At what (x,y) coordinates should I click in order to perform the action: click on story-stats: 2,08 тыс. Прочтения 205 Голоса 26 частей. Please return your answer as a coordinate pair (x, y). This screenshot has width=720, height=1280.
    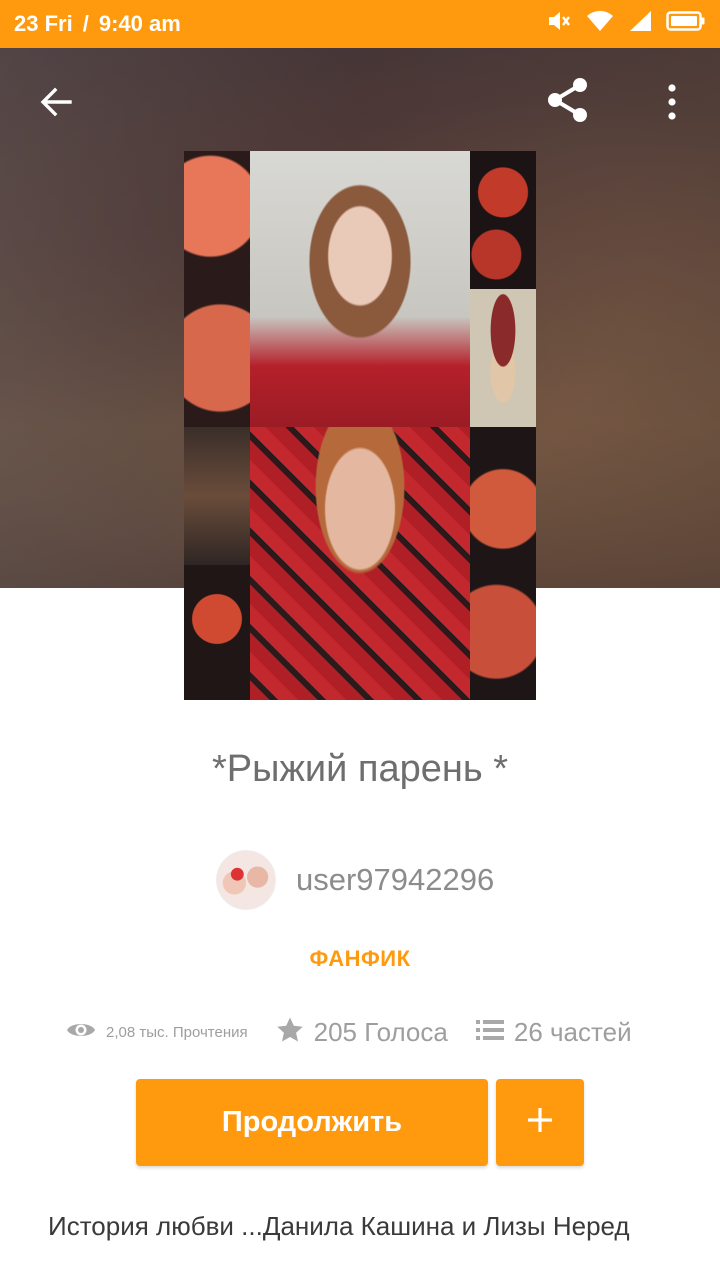
    Looking at the image, I should click on (349, 1032).